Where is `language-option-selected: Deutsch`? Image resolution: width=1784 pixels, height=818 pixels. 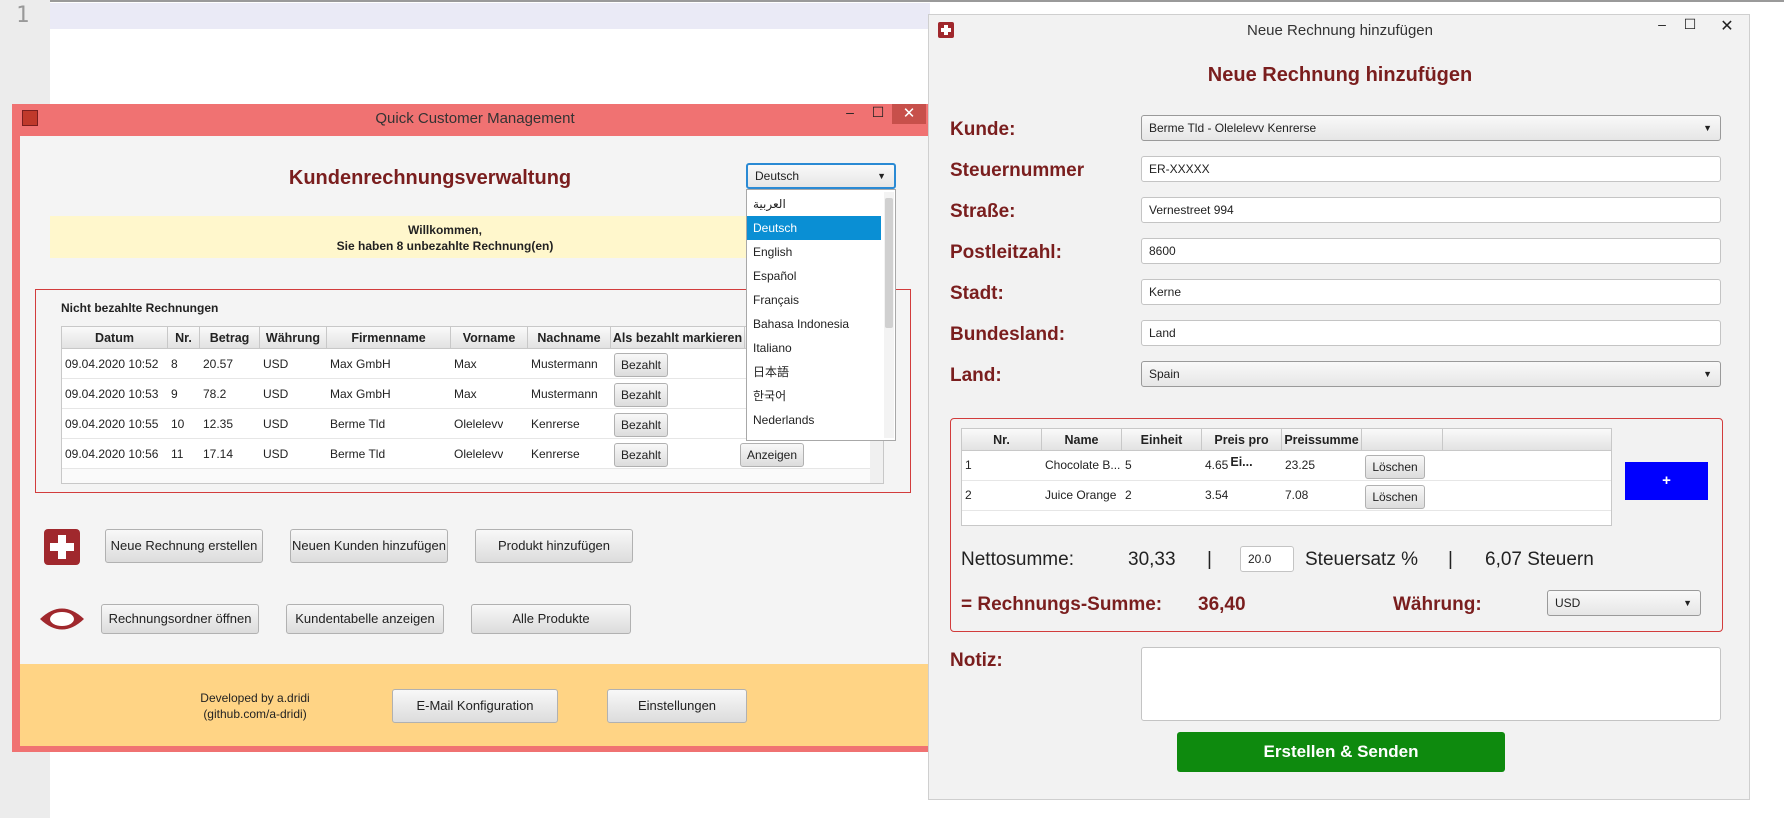 language-option-selected: Deutsch is located at coordinates (814, 228).